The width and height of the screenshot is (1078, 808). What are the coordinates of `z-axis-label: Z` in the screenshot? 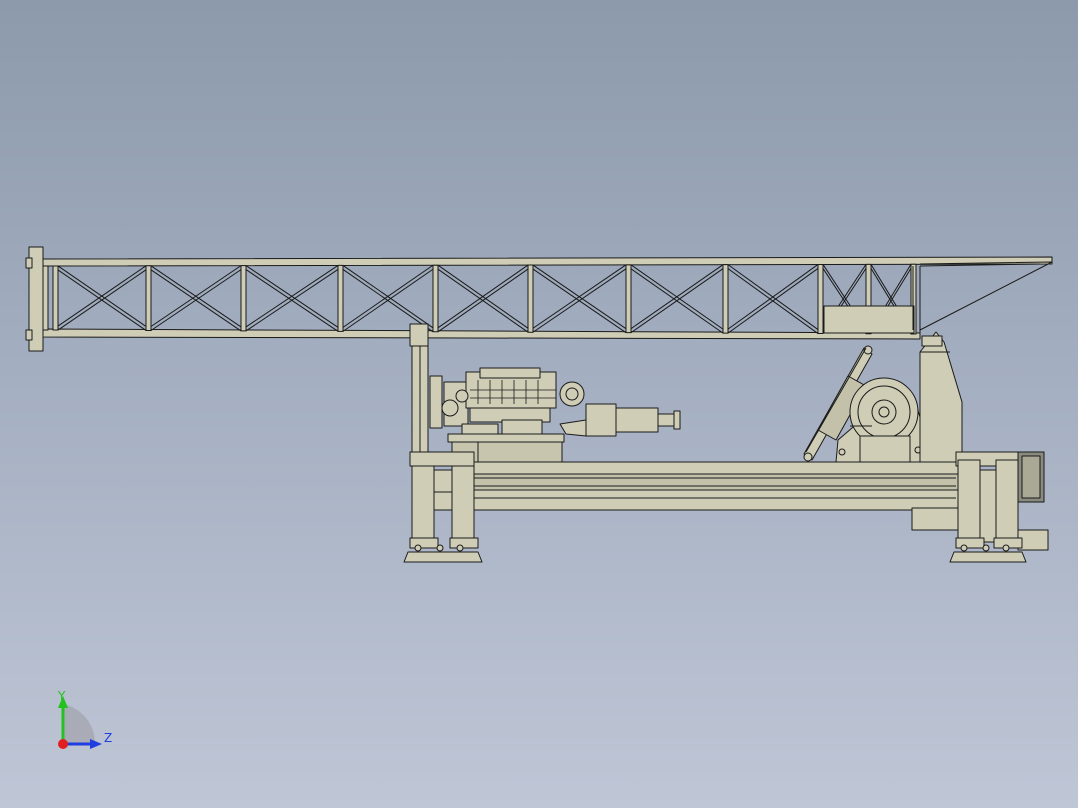 It's located at (108, 738).